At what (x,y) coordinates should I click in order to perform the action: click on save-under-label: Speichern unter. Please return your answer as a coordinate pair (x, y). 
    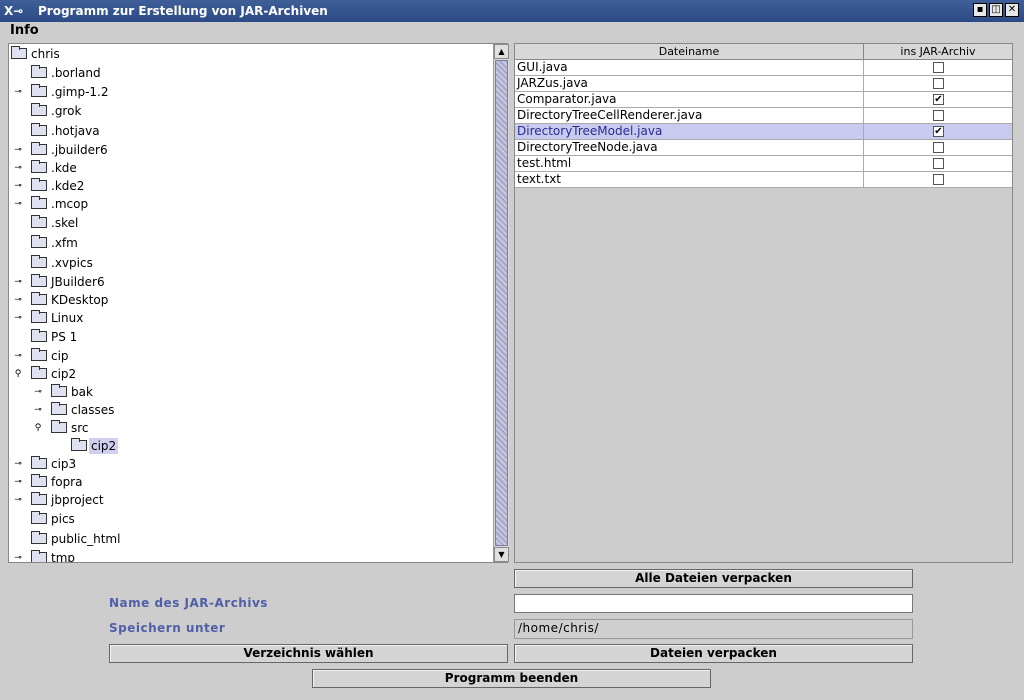
    Looking at the image, I should click on (167, 628).